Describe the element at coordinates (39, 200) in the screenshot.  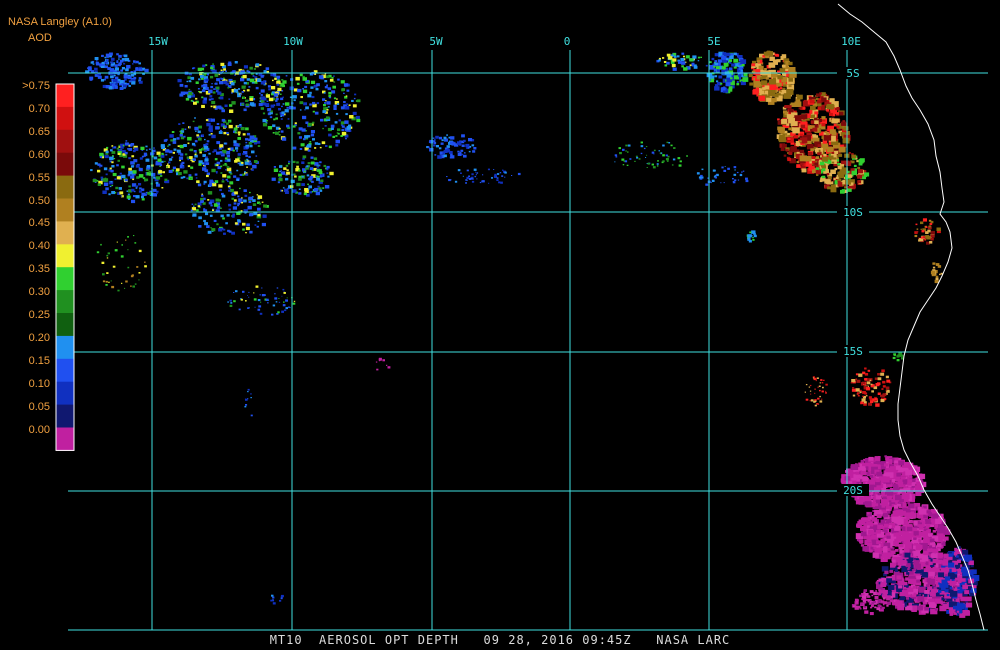
I see `legend-label: 0.50` at that location.